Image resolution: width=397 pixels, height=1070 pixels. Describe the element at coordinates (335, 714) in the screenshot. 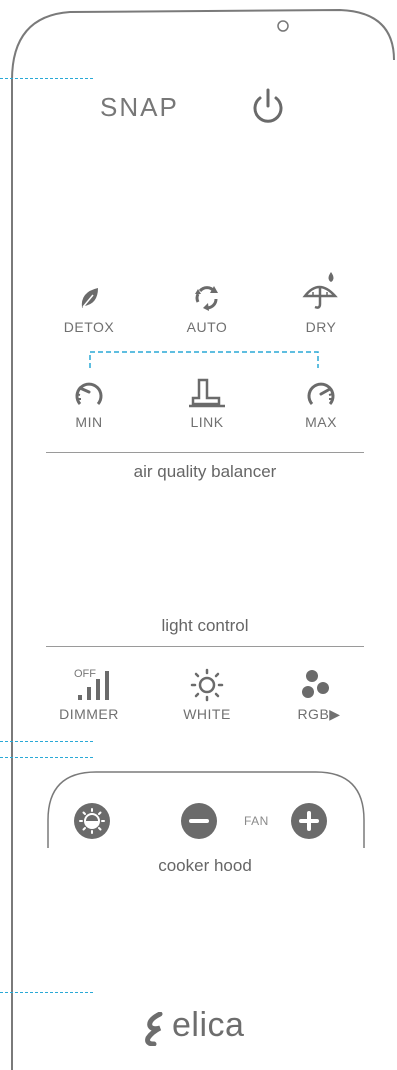

I see `rgb-arrow-icon: ▶` at that location.